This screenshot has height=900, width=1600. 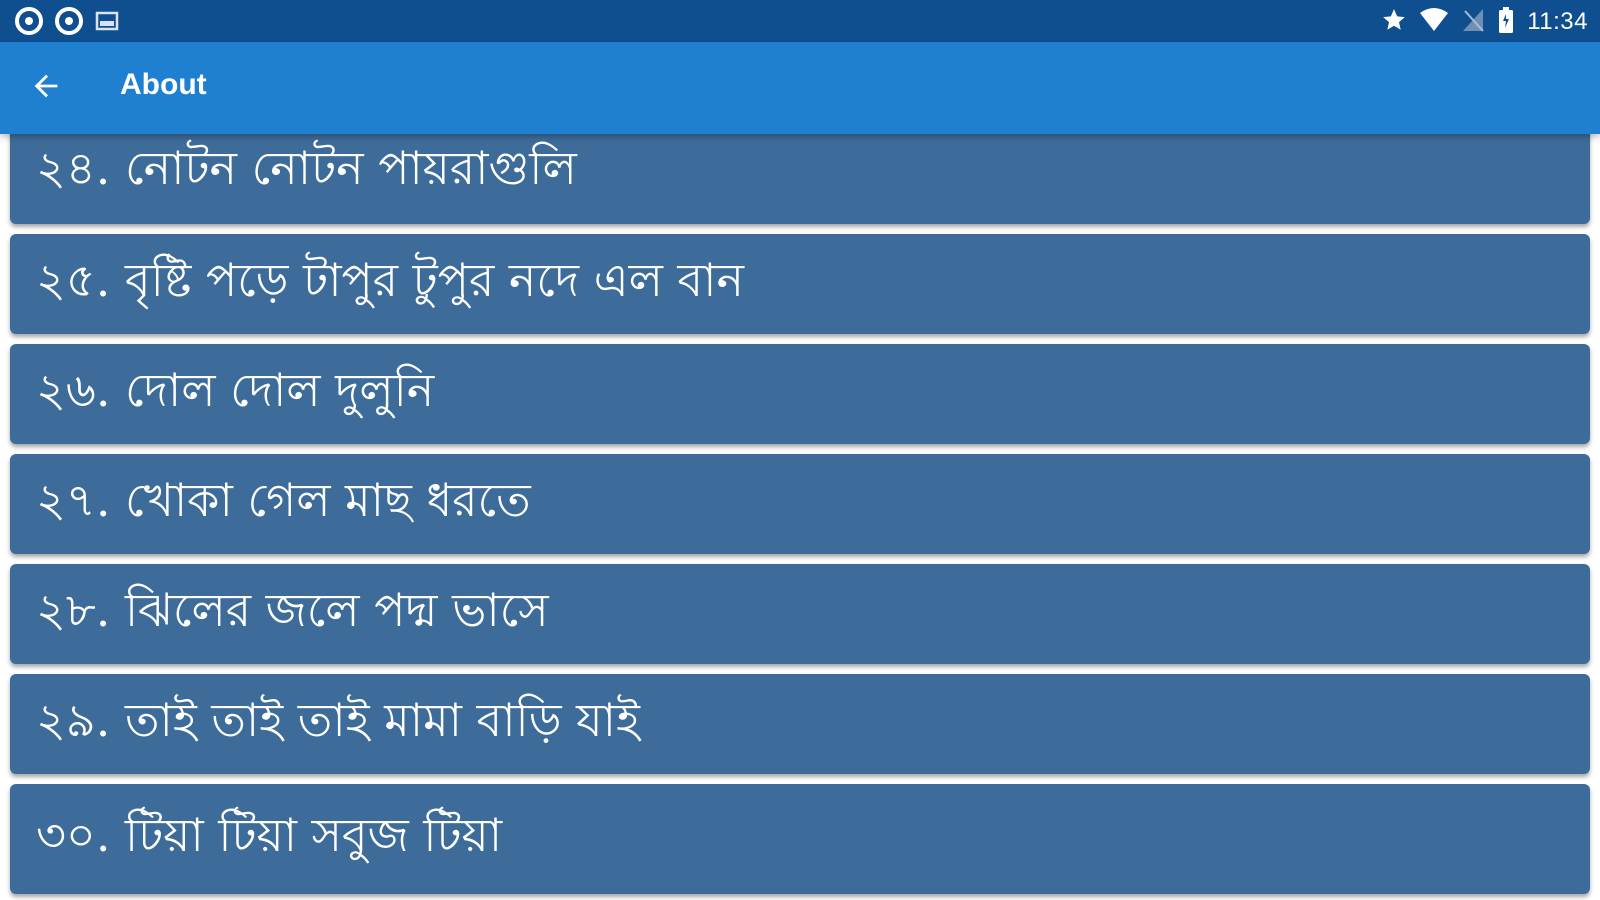 I want to click on app-bar: About, so click(x=800, y=88).